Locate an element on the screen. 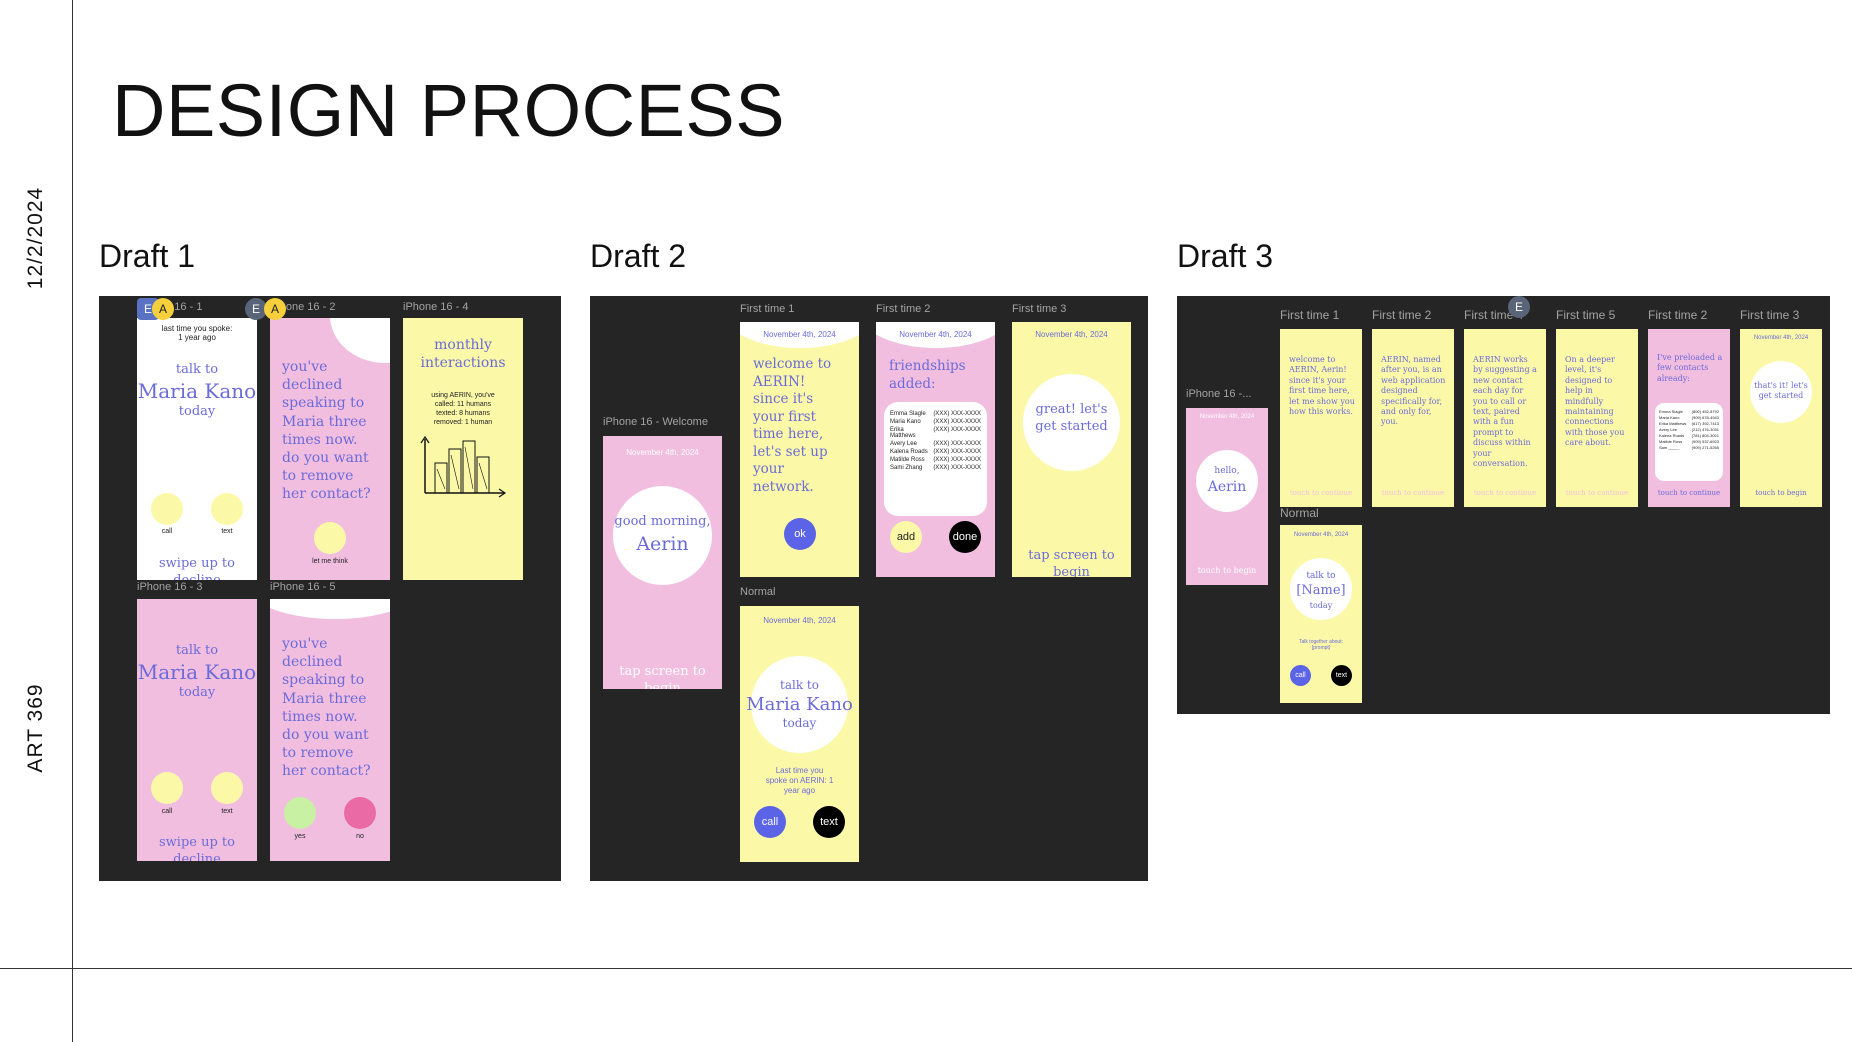 This screenshot has height=1042, width=1852. think-button is located at coordinates (330, 538).